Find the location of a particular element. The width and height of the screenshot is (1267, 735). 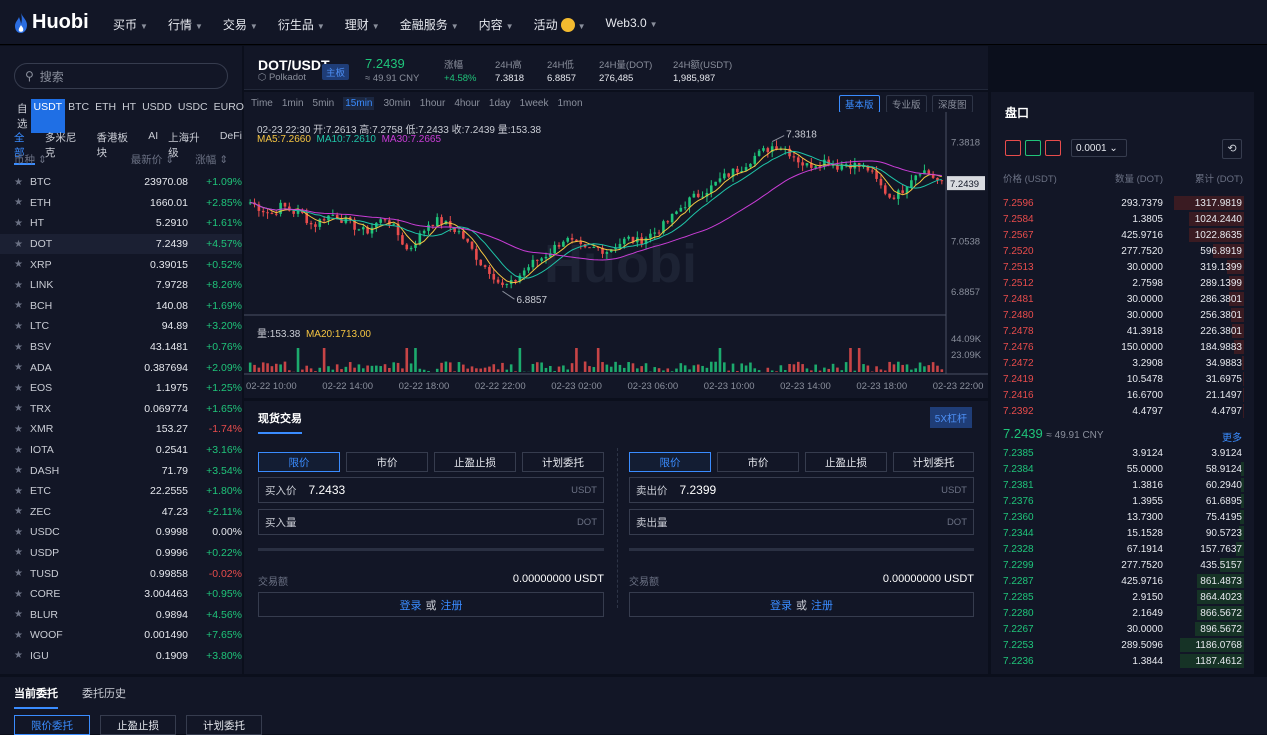

view-depth: 深度图 is located at coordinates (952, 104).